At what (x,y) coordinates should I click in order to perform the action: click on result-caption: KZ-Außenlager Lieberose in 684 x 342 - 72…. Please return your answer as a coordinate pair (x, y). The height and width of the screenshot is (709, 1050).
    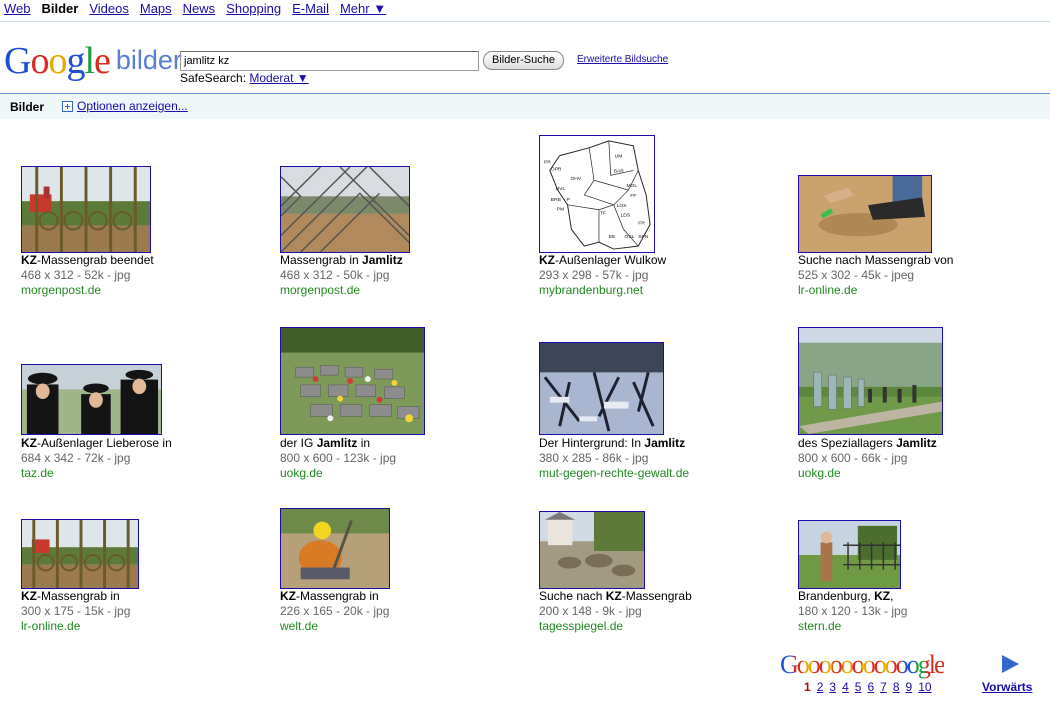
    Looking at the image, I should click on (96, 458).